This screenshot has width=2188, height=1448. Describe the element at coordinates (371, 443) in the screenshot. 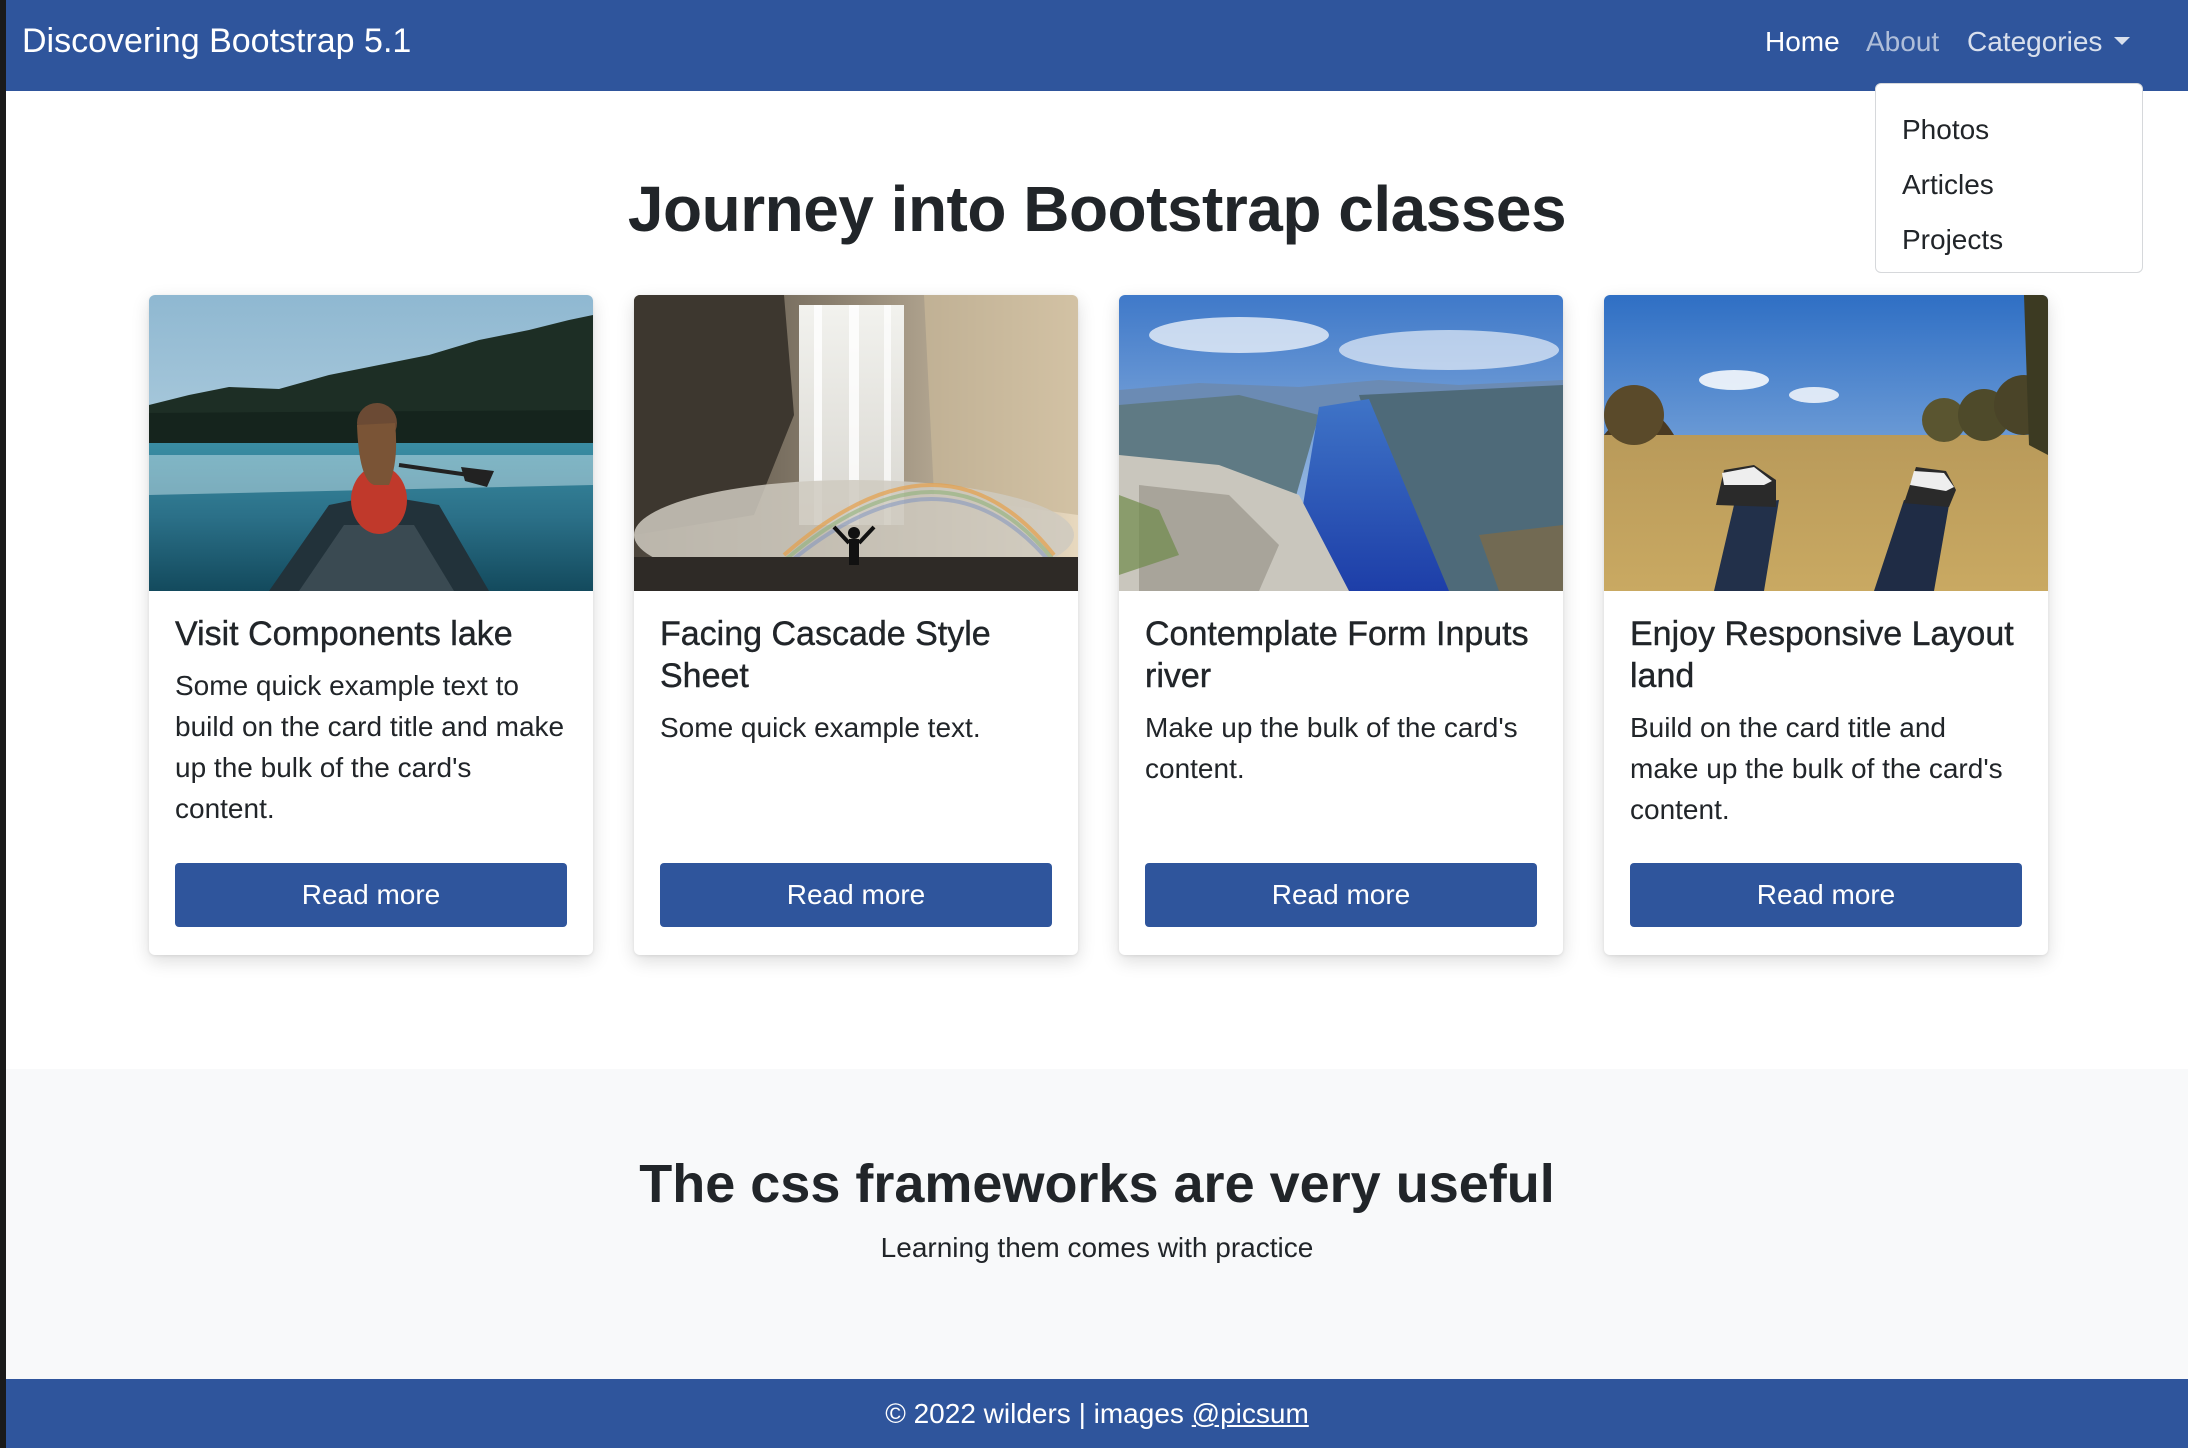

I see `lake-canoe-photo` at that location.